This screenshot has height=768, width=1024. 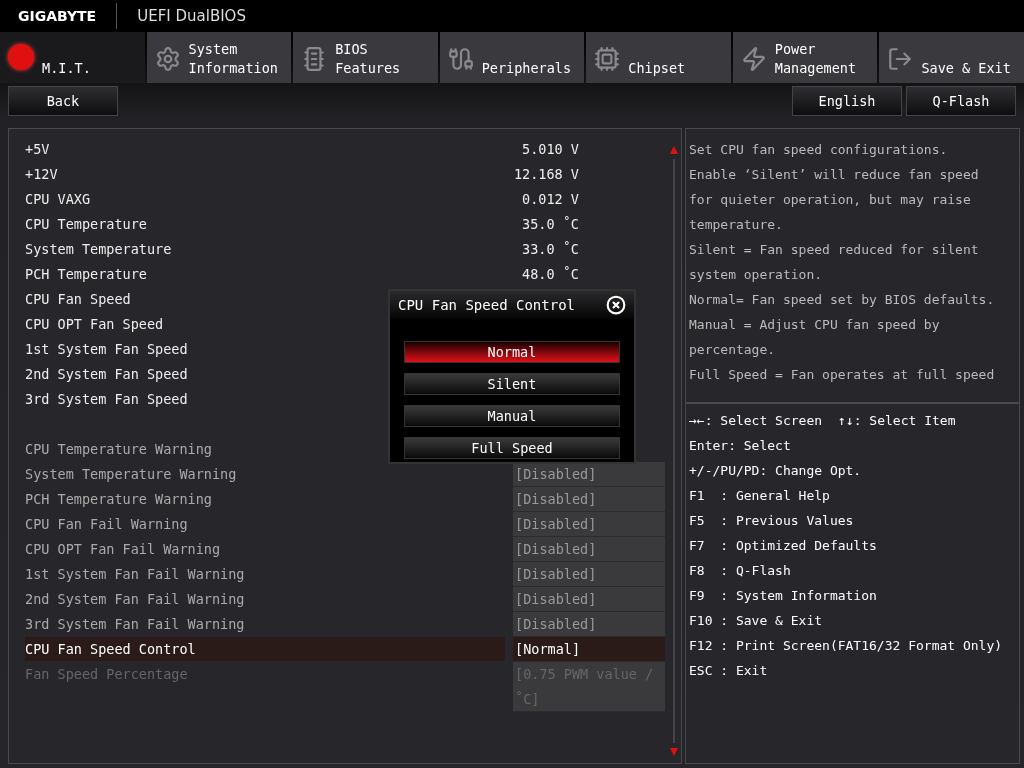 I want to click on setting-name: CPU Temperature Warning, so click(x=118, y=449).